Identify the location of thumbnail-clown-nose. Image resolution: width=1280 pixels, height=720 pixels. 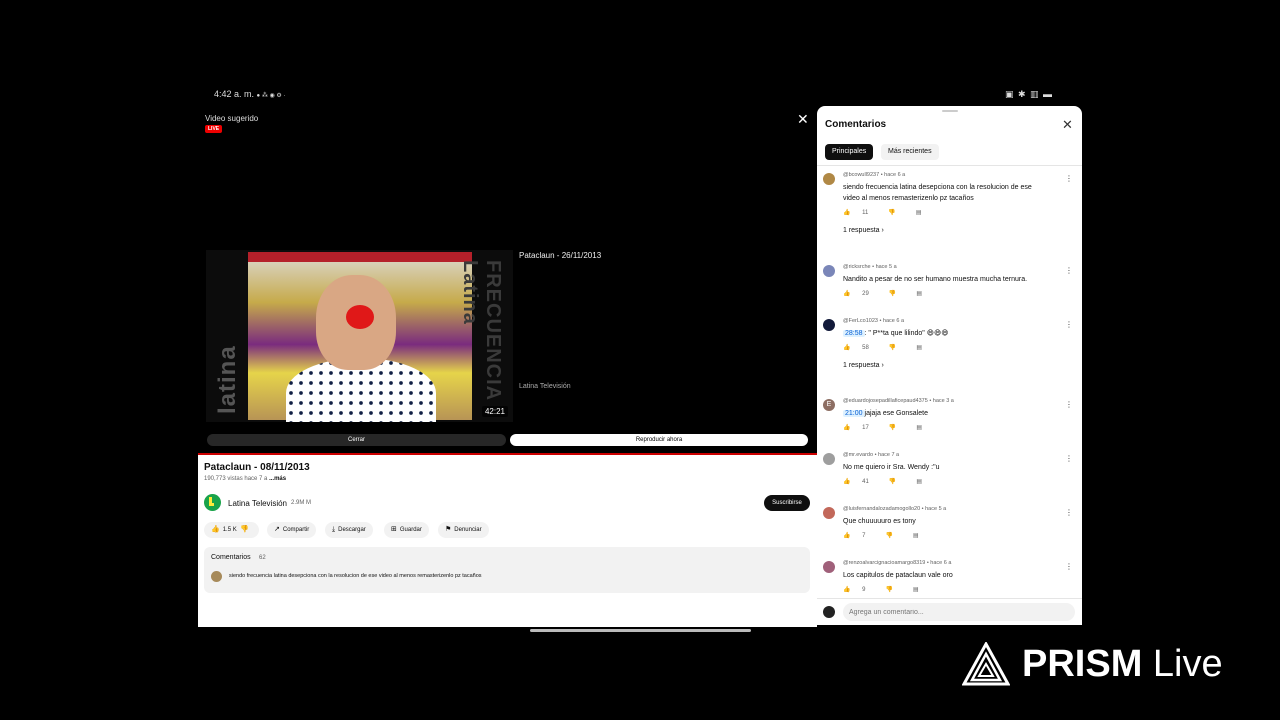
(360, 317).